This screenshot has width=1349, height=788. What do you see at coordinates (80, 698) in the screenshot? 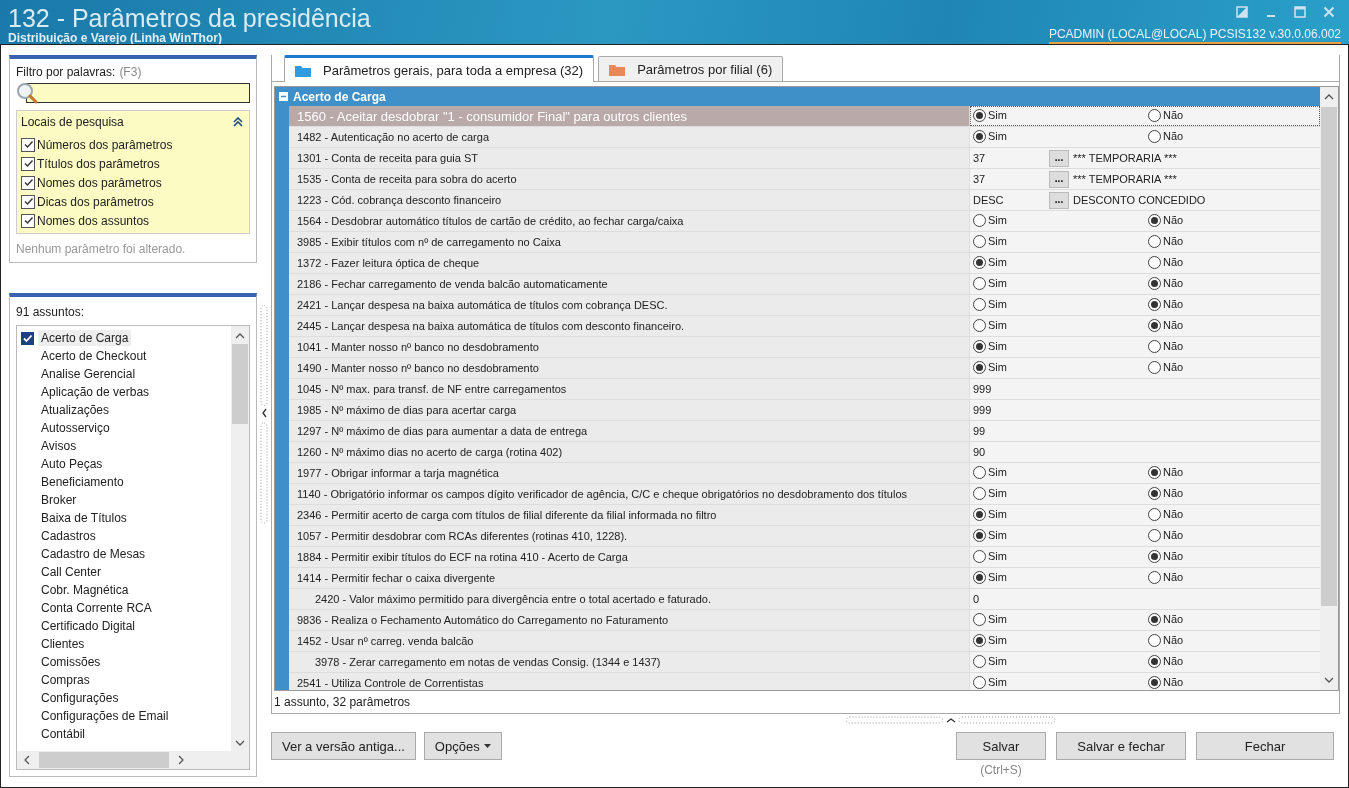
I see `subject-item: Configurações` at bounding box center [80, 698].